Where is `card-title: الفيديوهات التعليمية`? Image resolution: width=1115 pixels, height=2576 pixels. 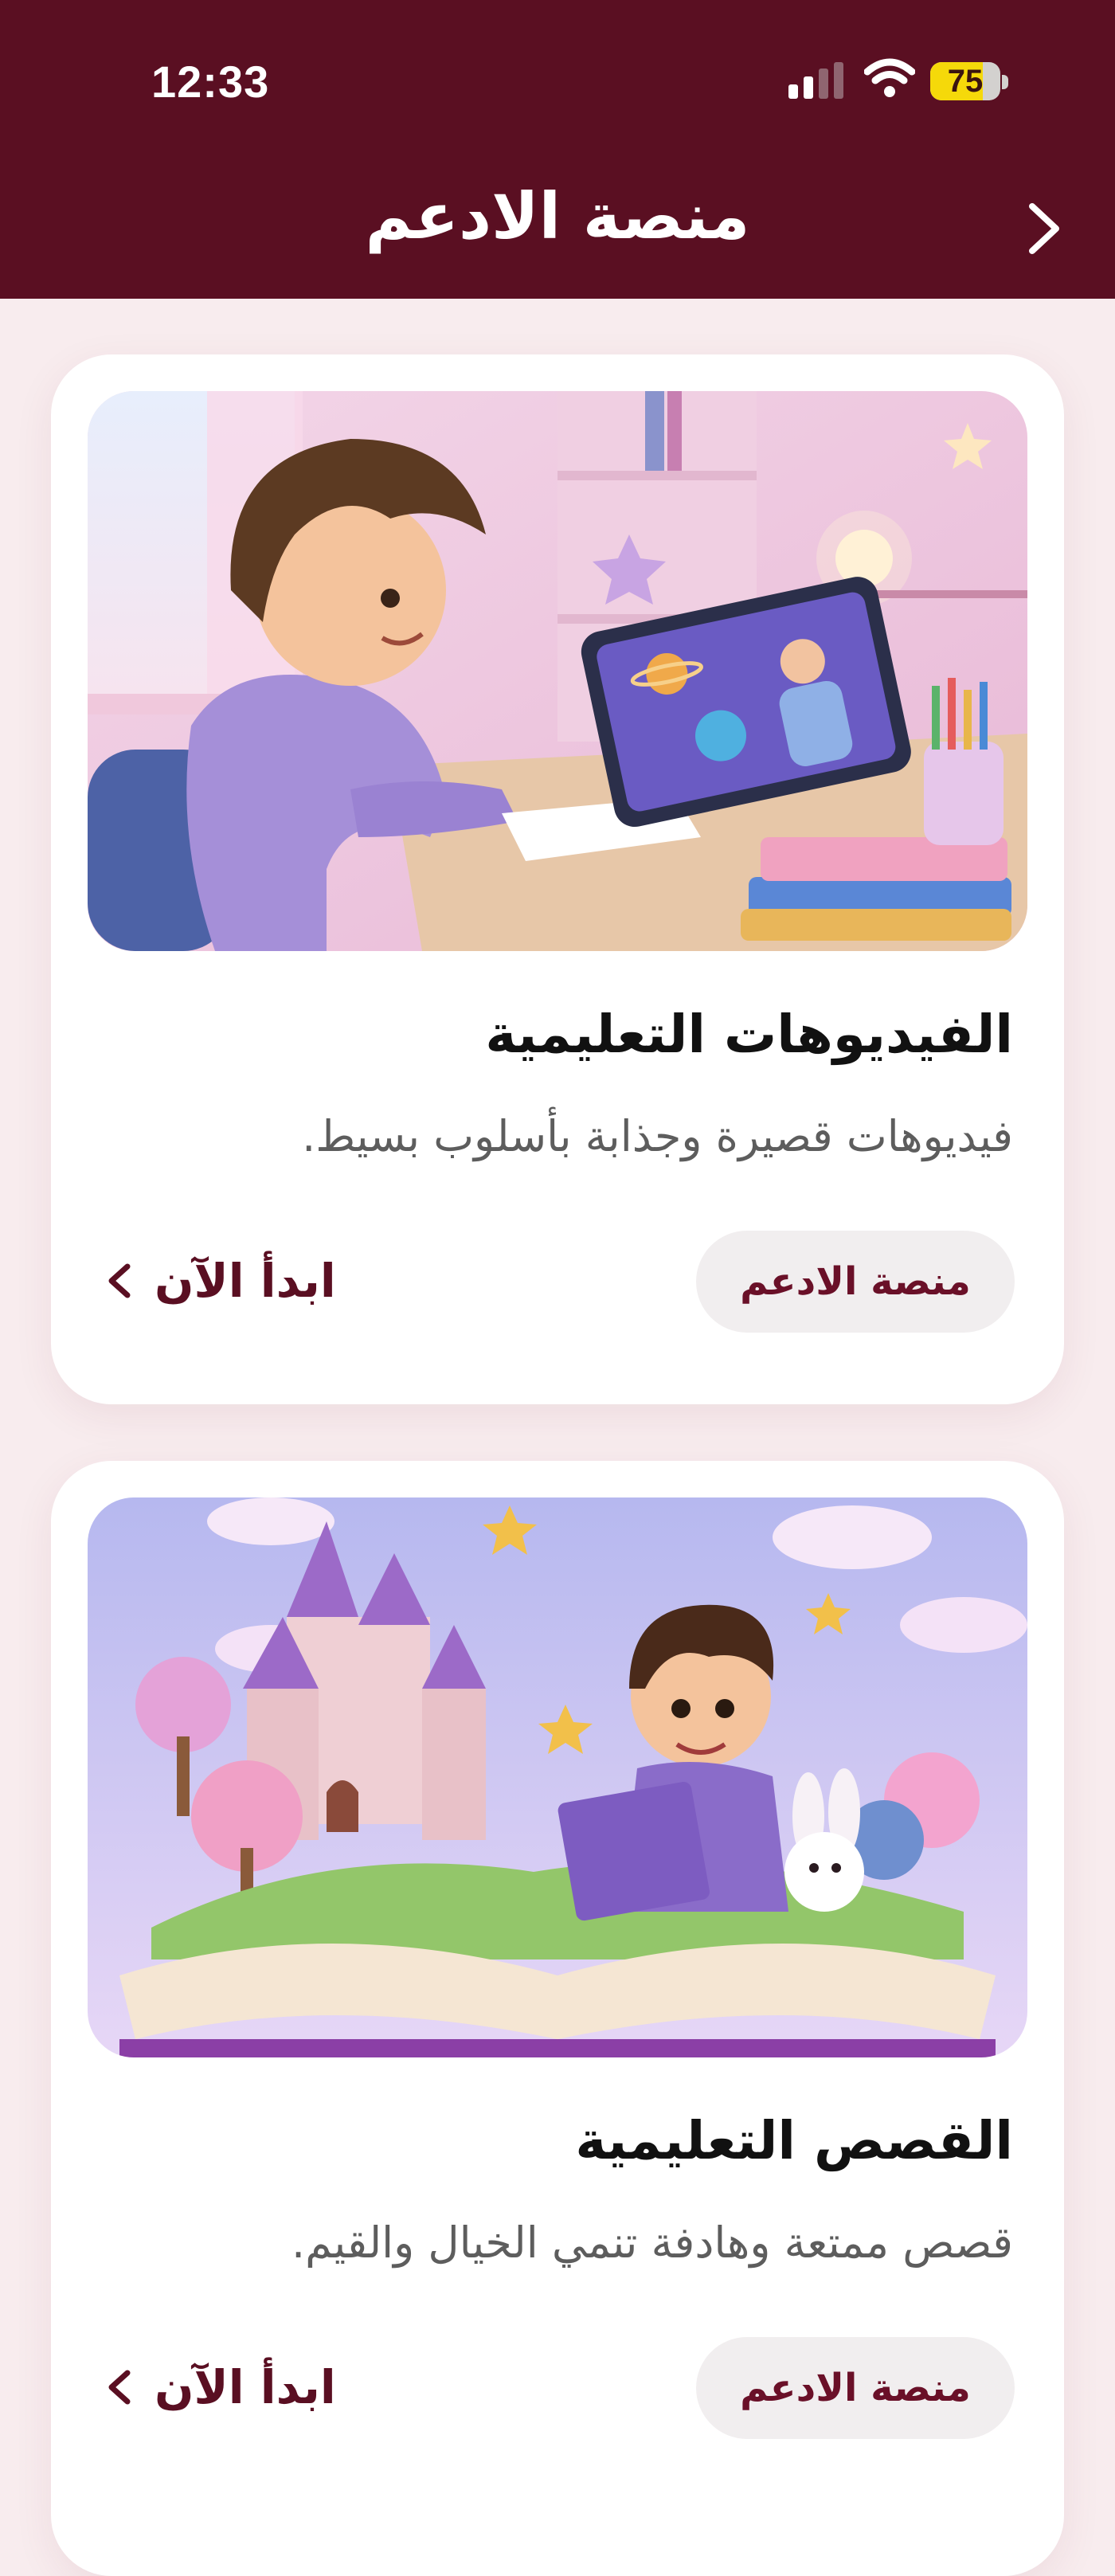
card-title: الفيديوهات التعليمية is located at coordinates (749, 1034).